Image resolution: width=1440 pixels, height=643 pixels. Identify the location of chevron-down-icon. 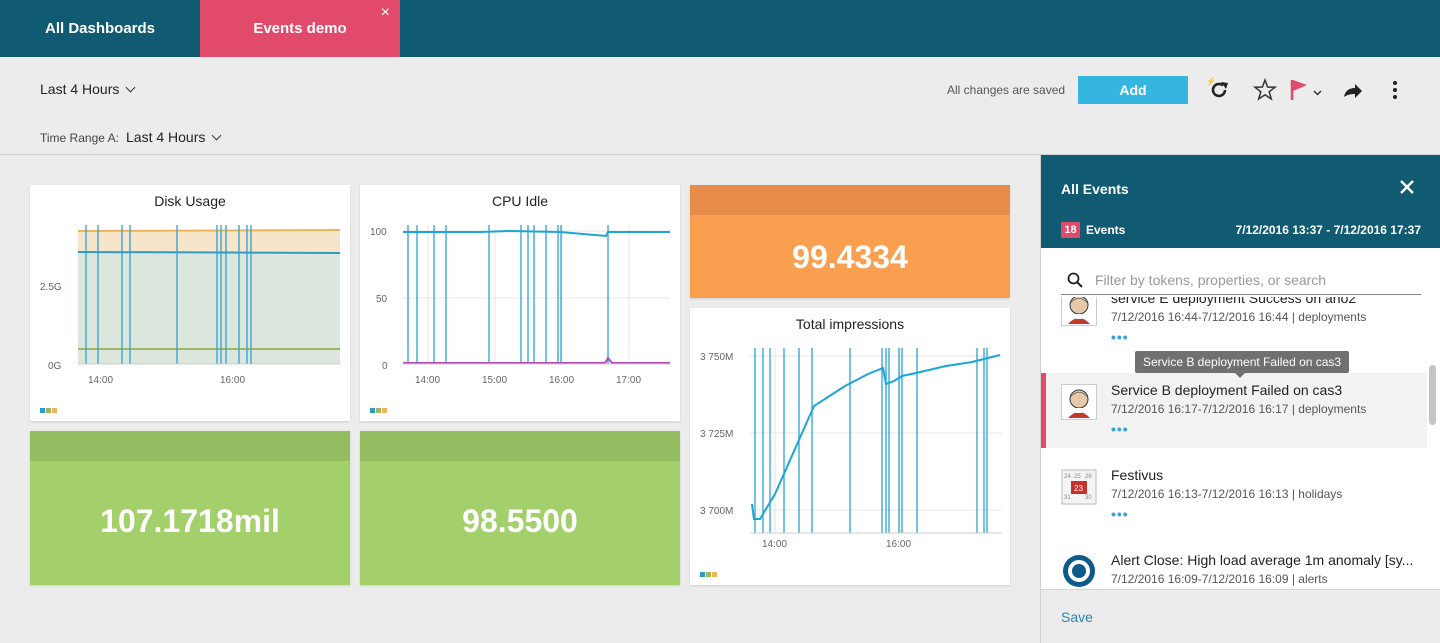
(216, 135).